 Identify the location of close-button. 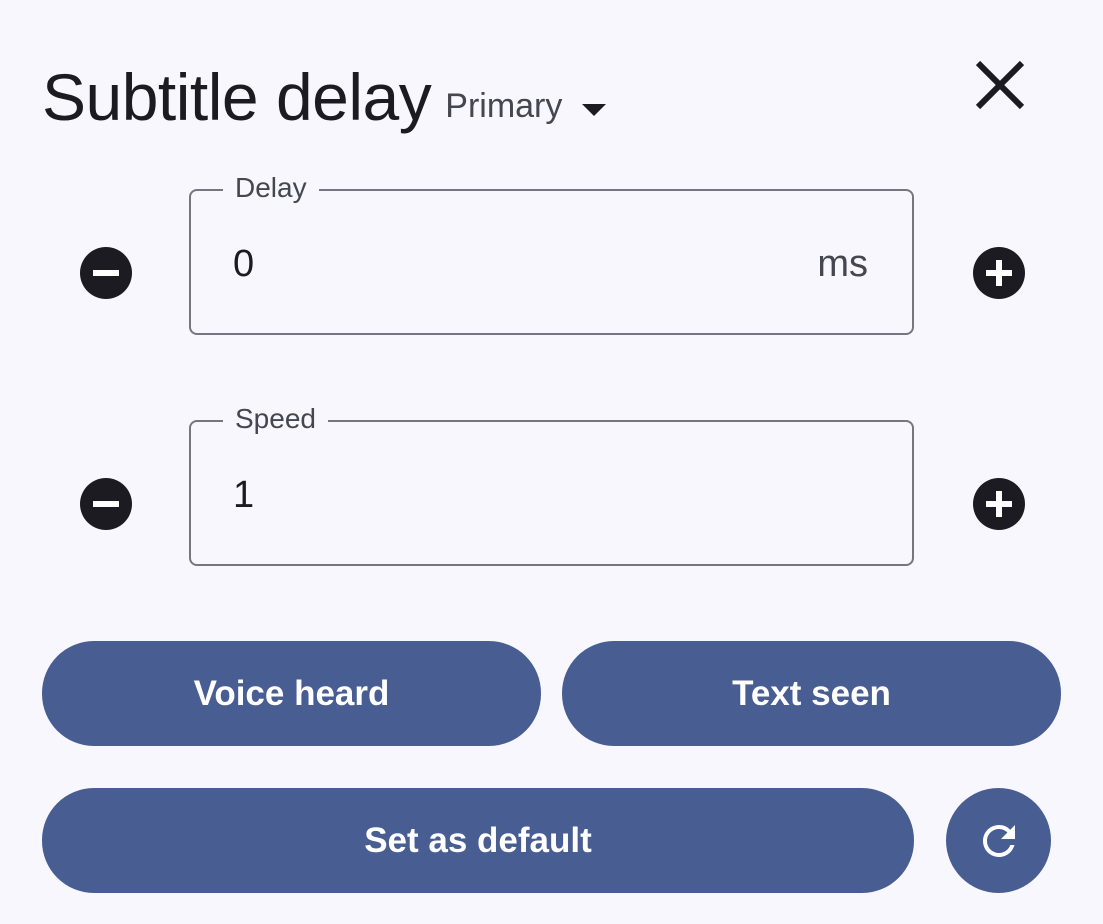
(1000, 87).